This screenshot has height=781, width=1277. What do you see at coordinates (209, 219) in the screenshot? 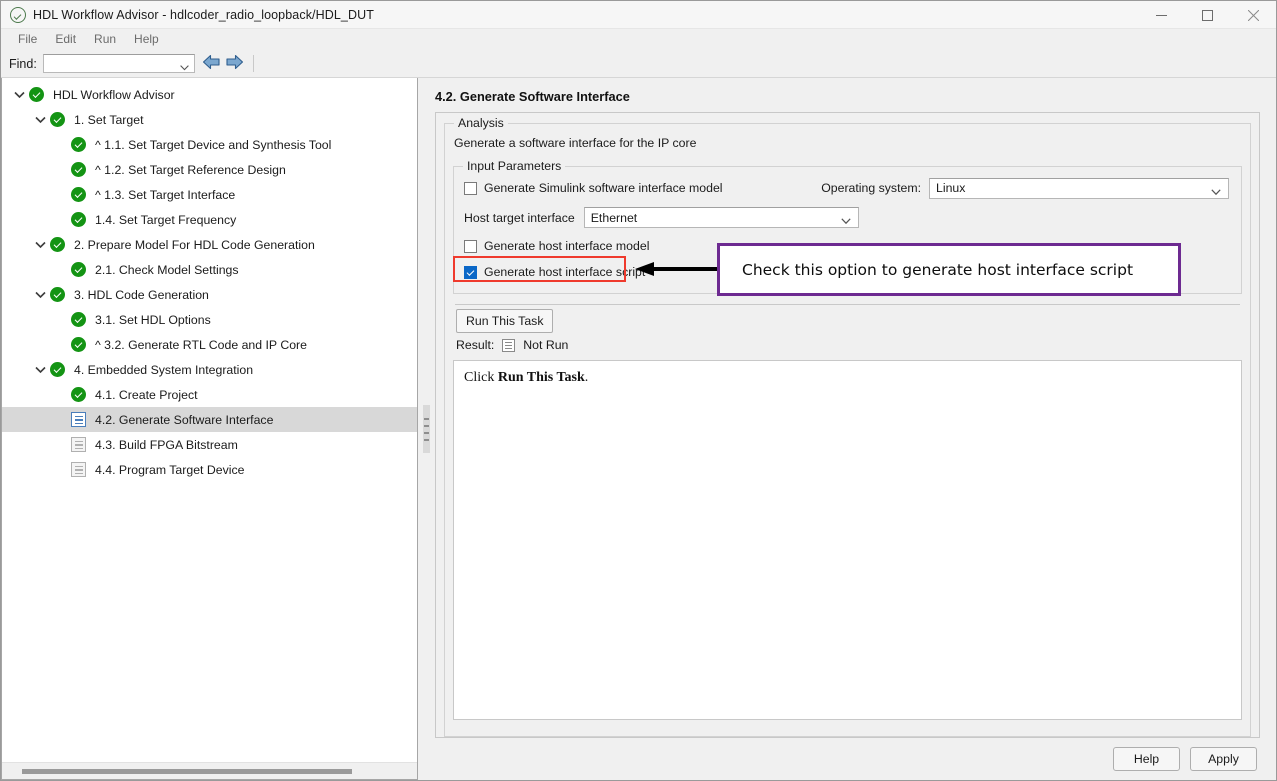
I see `tree-item: 1.4. Set Target Frequency` at bounding box center [209, 219].